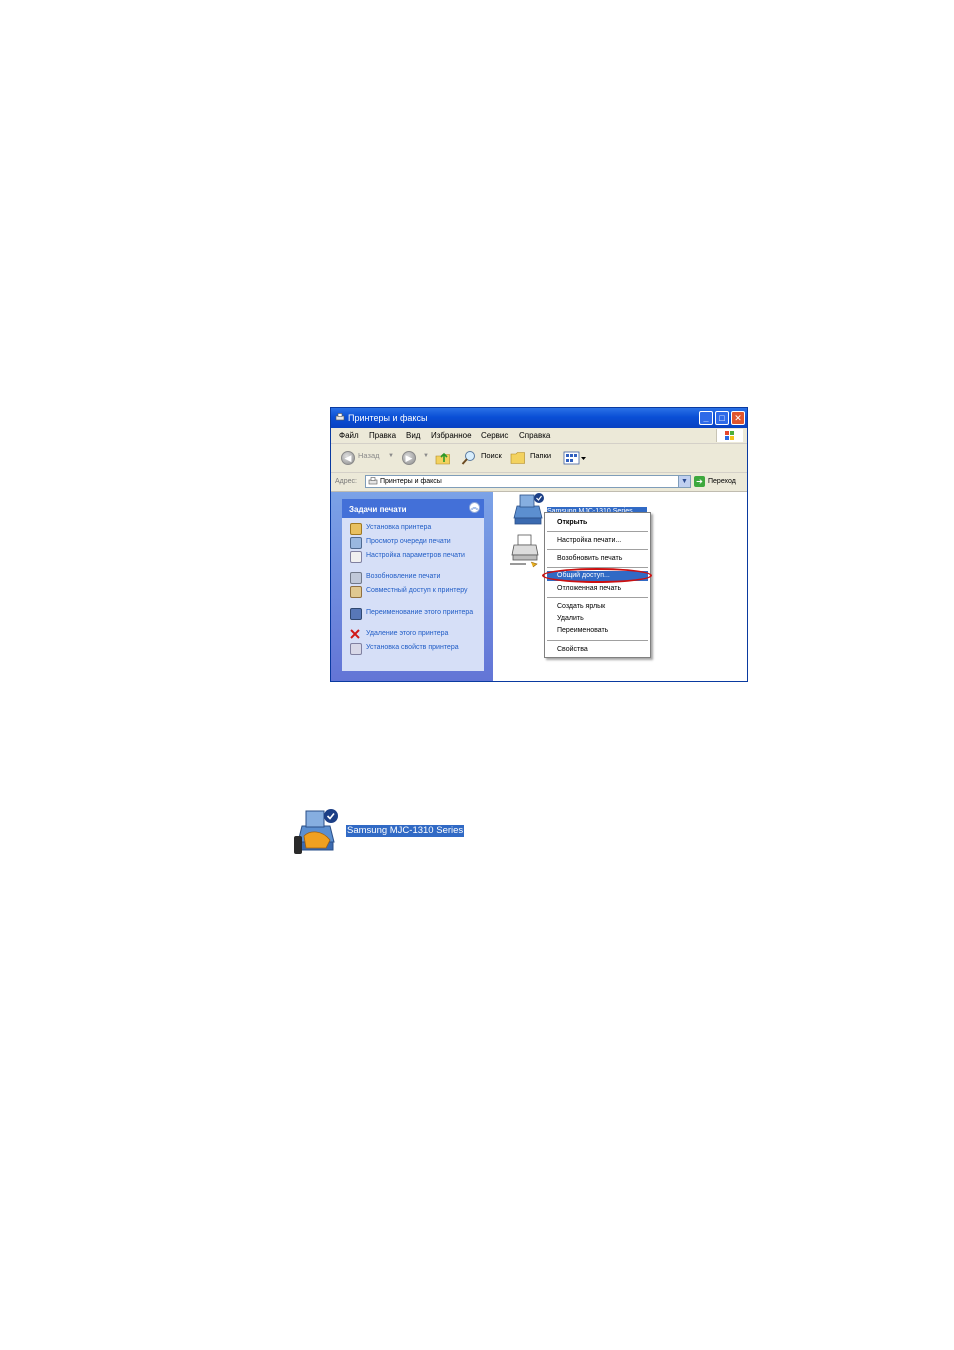 This screenshot has height=1350, width=954. Describe the element at coordinates (474, 507) in the screenshot. I see `collapse-chevron-icon: ︽` at that location.